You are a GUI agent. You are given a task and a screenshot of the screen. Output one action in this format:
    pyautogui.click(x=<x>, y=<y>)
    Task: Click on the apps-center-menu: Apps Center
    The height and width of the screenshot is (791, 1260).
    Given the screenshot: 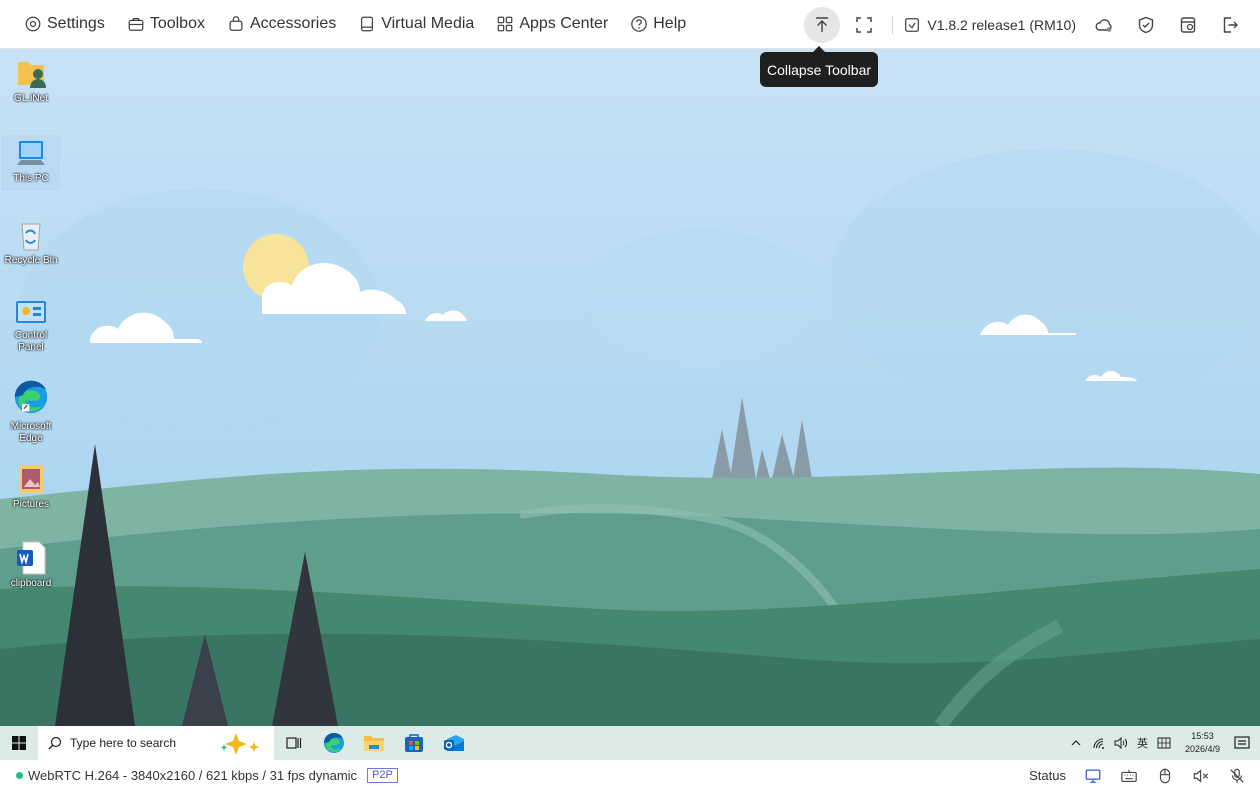 What is the action you would take?
    pyautogui.click(x=552, y=24)
    